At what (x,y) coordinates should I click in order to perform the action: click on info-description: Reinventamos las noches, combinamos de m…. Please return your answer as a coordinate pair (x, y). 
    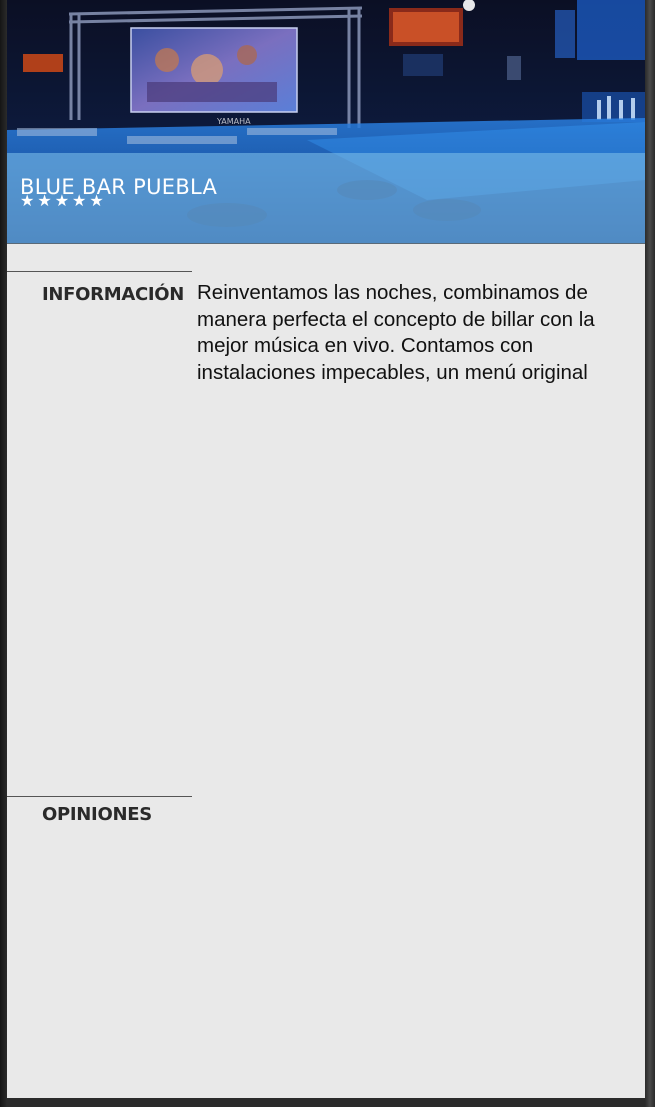
    Looking at the image, I should click on (396, 332).